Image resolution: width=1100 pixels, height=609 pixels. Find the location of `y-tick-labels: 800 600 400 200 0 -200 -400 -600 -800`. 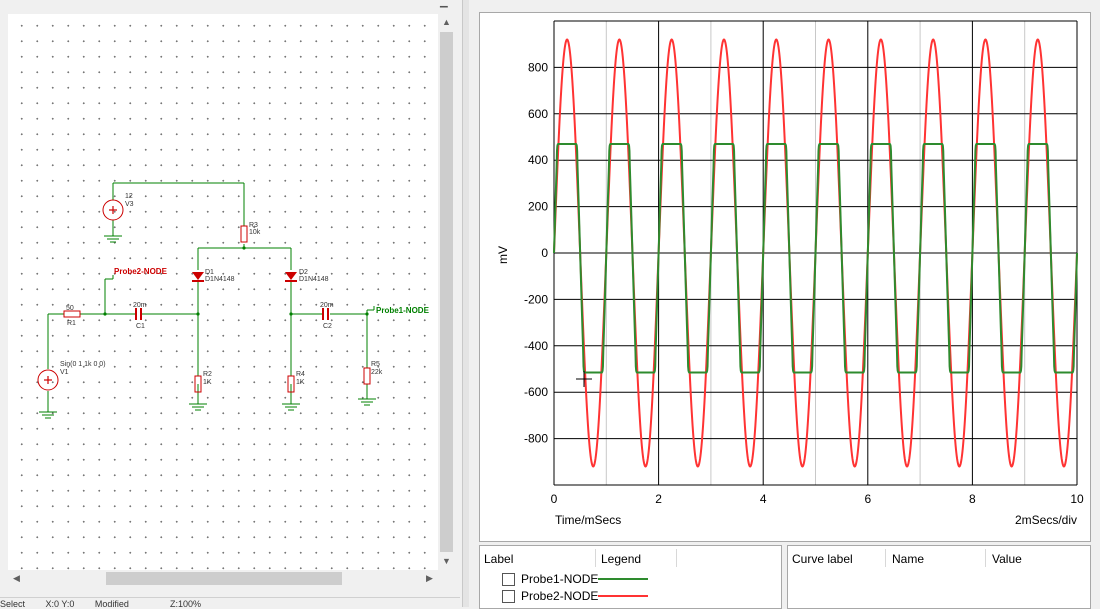

y-tick-labels: 800 600 400 200 0 -200 -400 -600 -800 is located at coordinates (536, 252).